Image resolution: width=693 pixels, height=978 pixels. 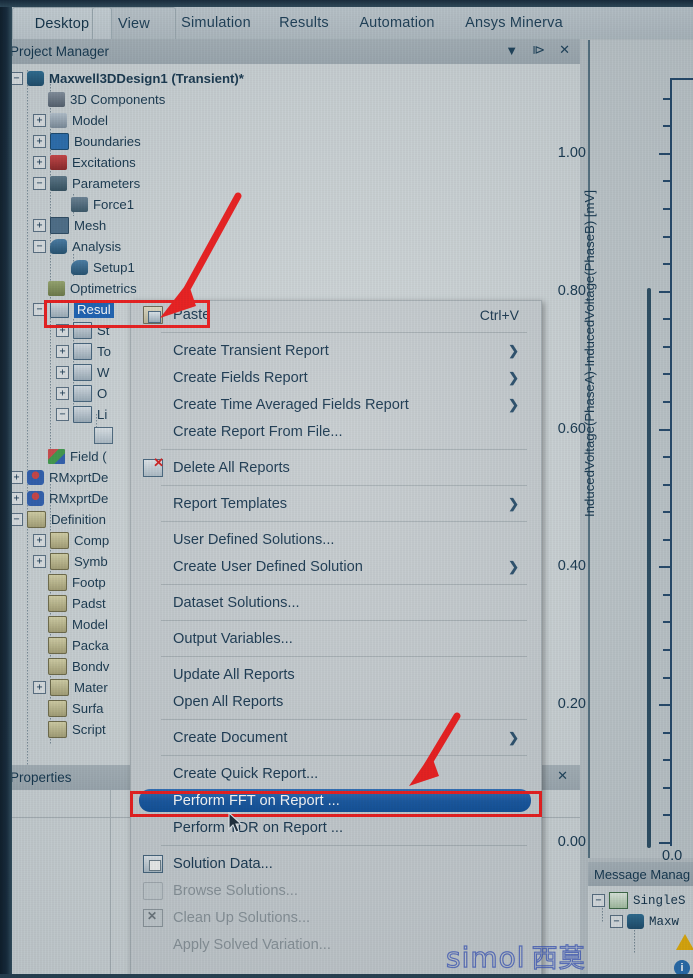 What do you see at coordinates (41, 777) in the screenshot?
I see `properties-title: Properties` at bounding box center [41, 777].